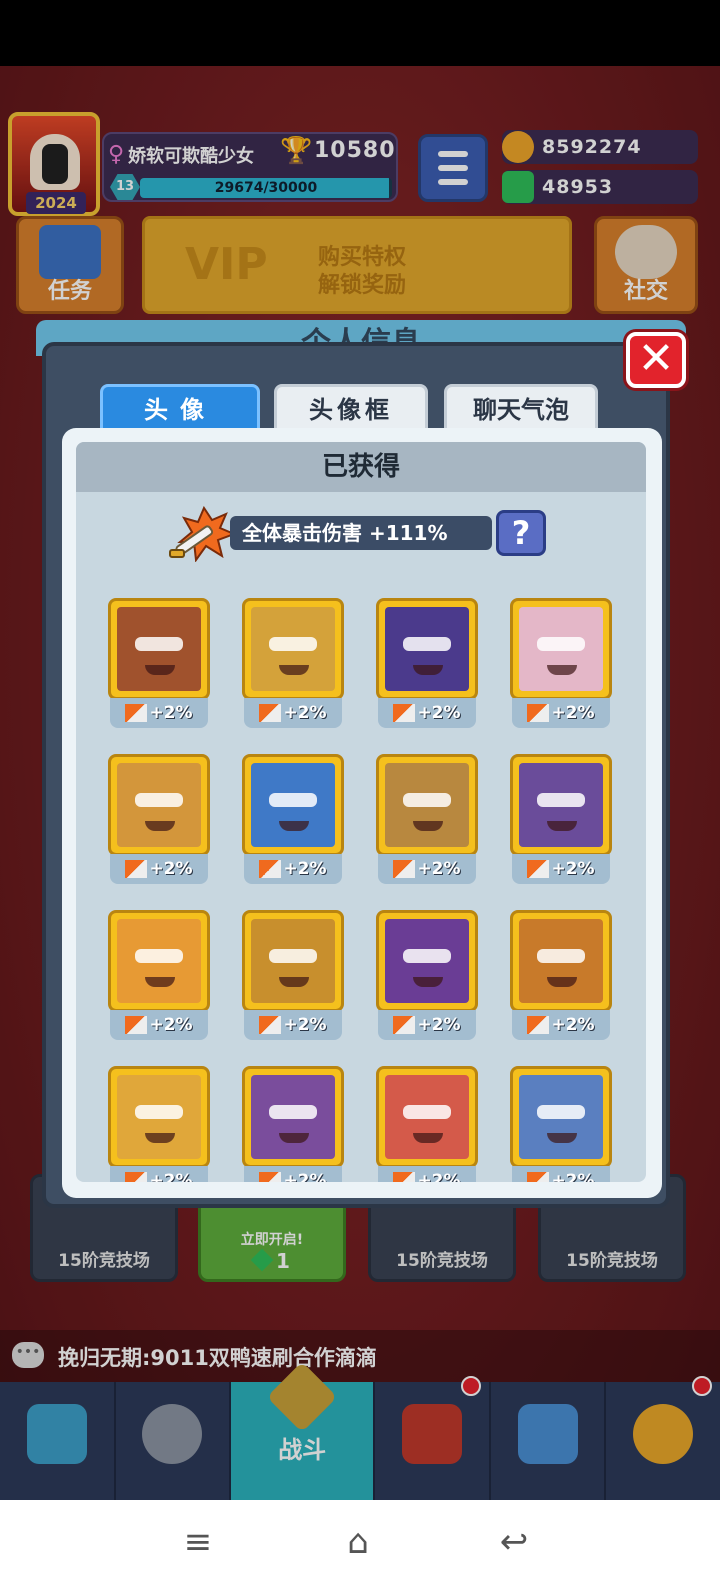  I want to click on avatar-item-lava-golem: +2%, so click(160, 666).